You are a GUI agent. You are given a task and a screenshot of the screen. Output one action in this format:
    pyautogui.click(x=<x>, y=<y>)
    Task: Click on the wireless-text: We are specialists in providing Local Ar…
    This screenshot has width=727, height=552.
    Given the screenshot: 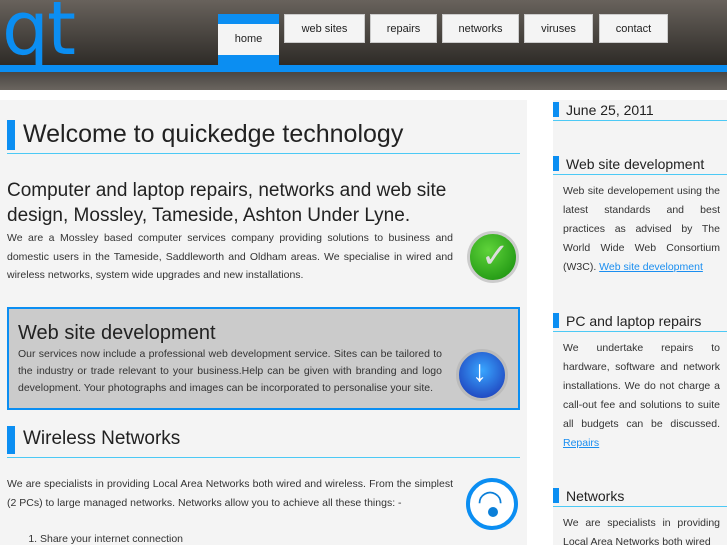 What is the action you would take?
    pyautogui.click(x=230, y=493)
    